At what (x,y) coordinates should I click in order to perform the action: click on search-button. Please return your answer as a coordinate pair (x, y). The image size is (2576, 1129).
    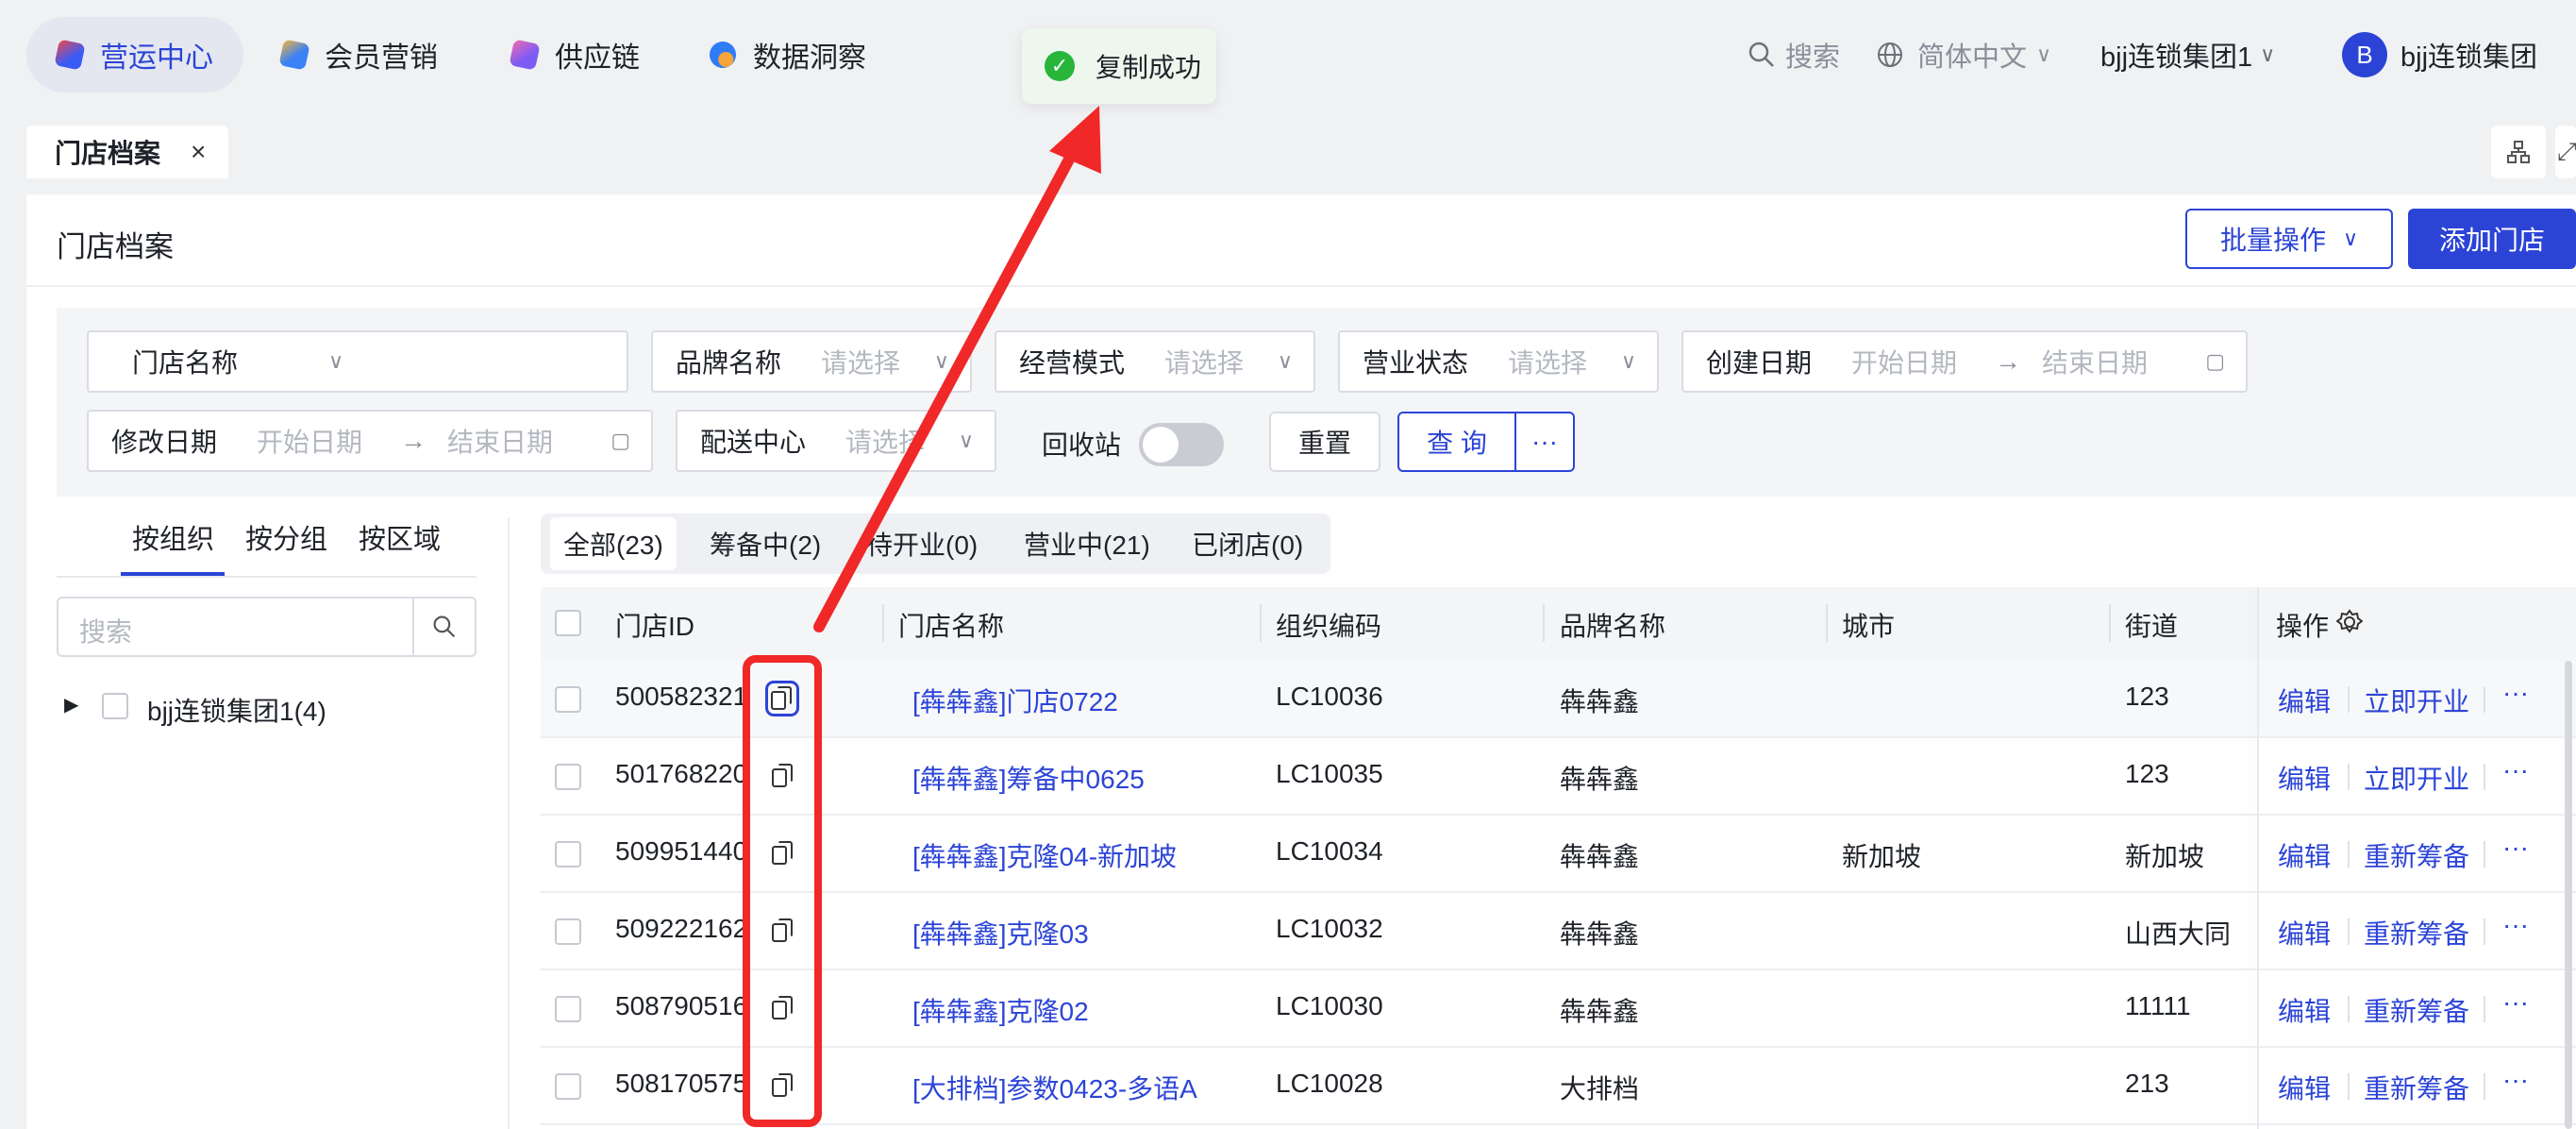
    Looking at the image, I should click on (443, 626).